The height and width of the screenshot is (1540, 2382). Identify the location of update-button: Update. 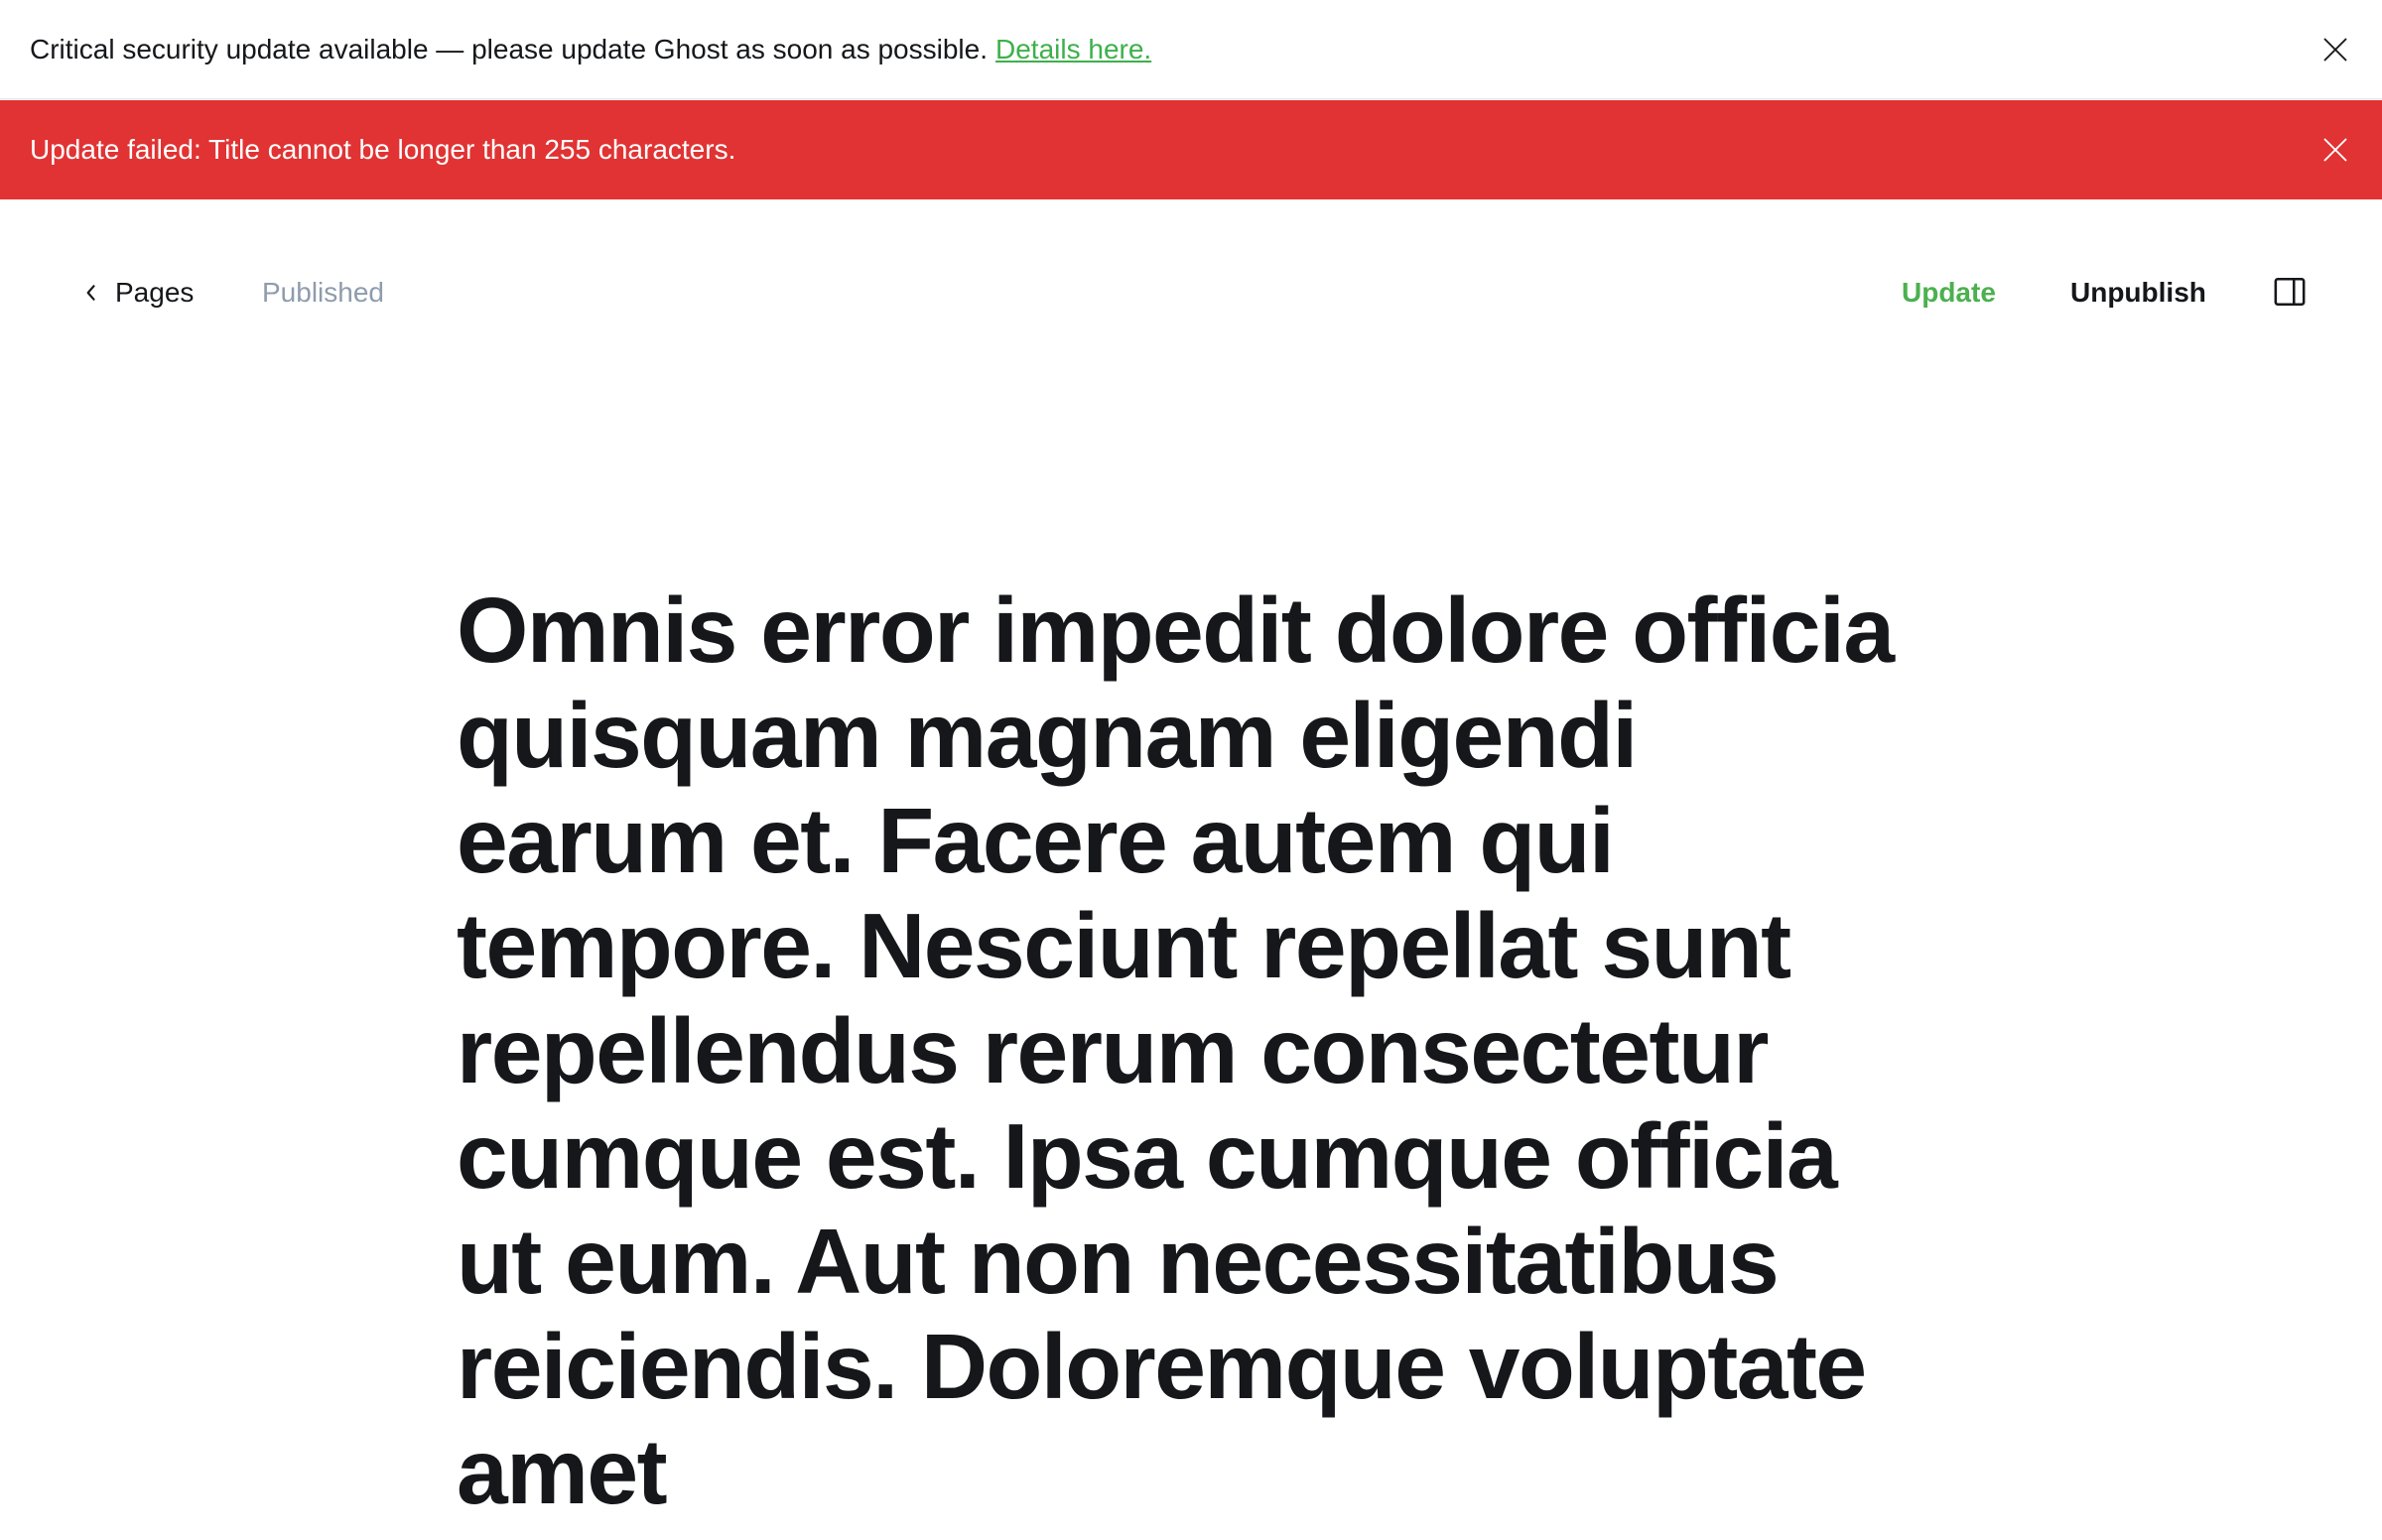
(1949, 292).